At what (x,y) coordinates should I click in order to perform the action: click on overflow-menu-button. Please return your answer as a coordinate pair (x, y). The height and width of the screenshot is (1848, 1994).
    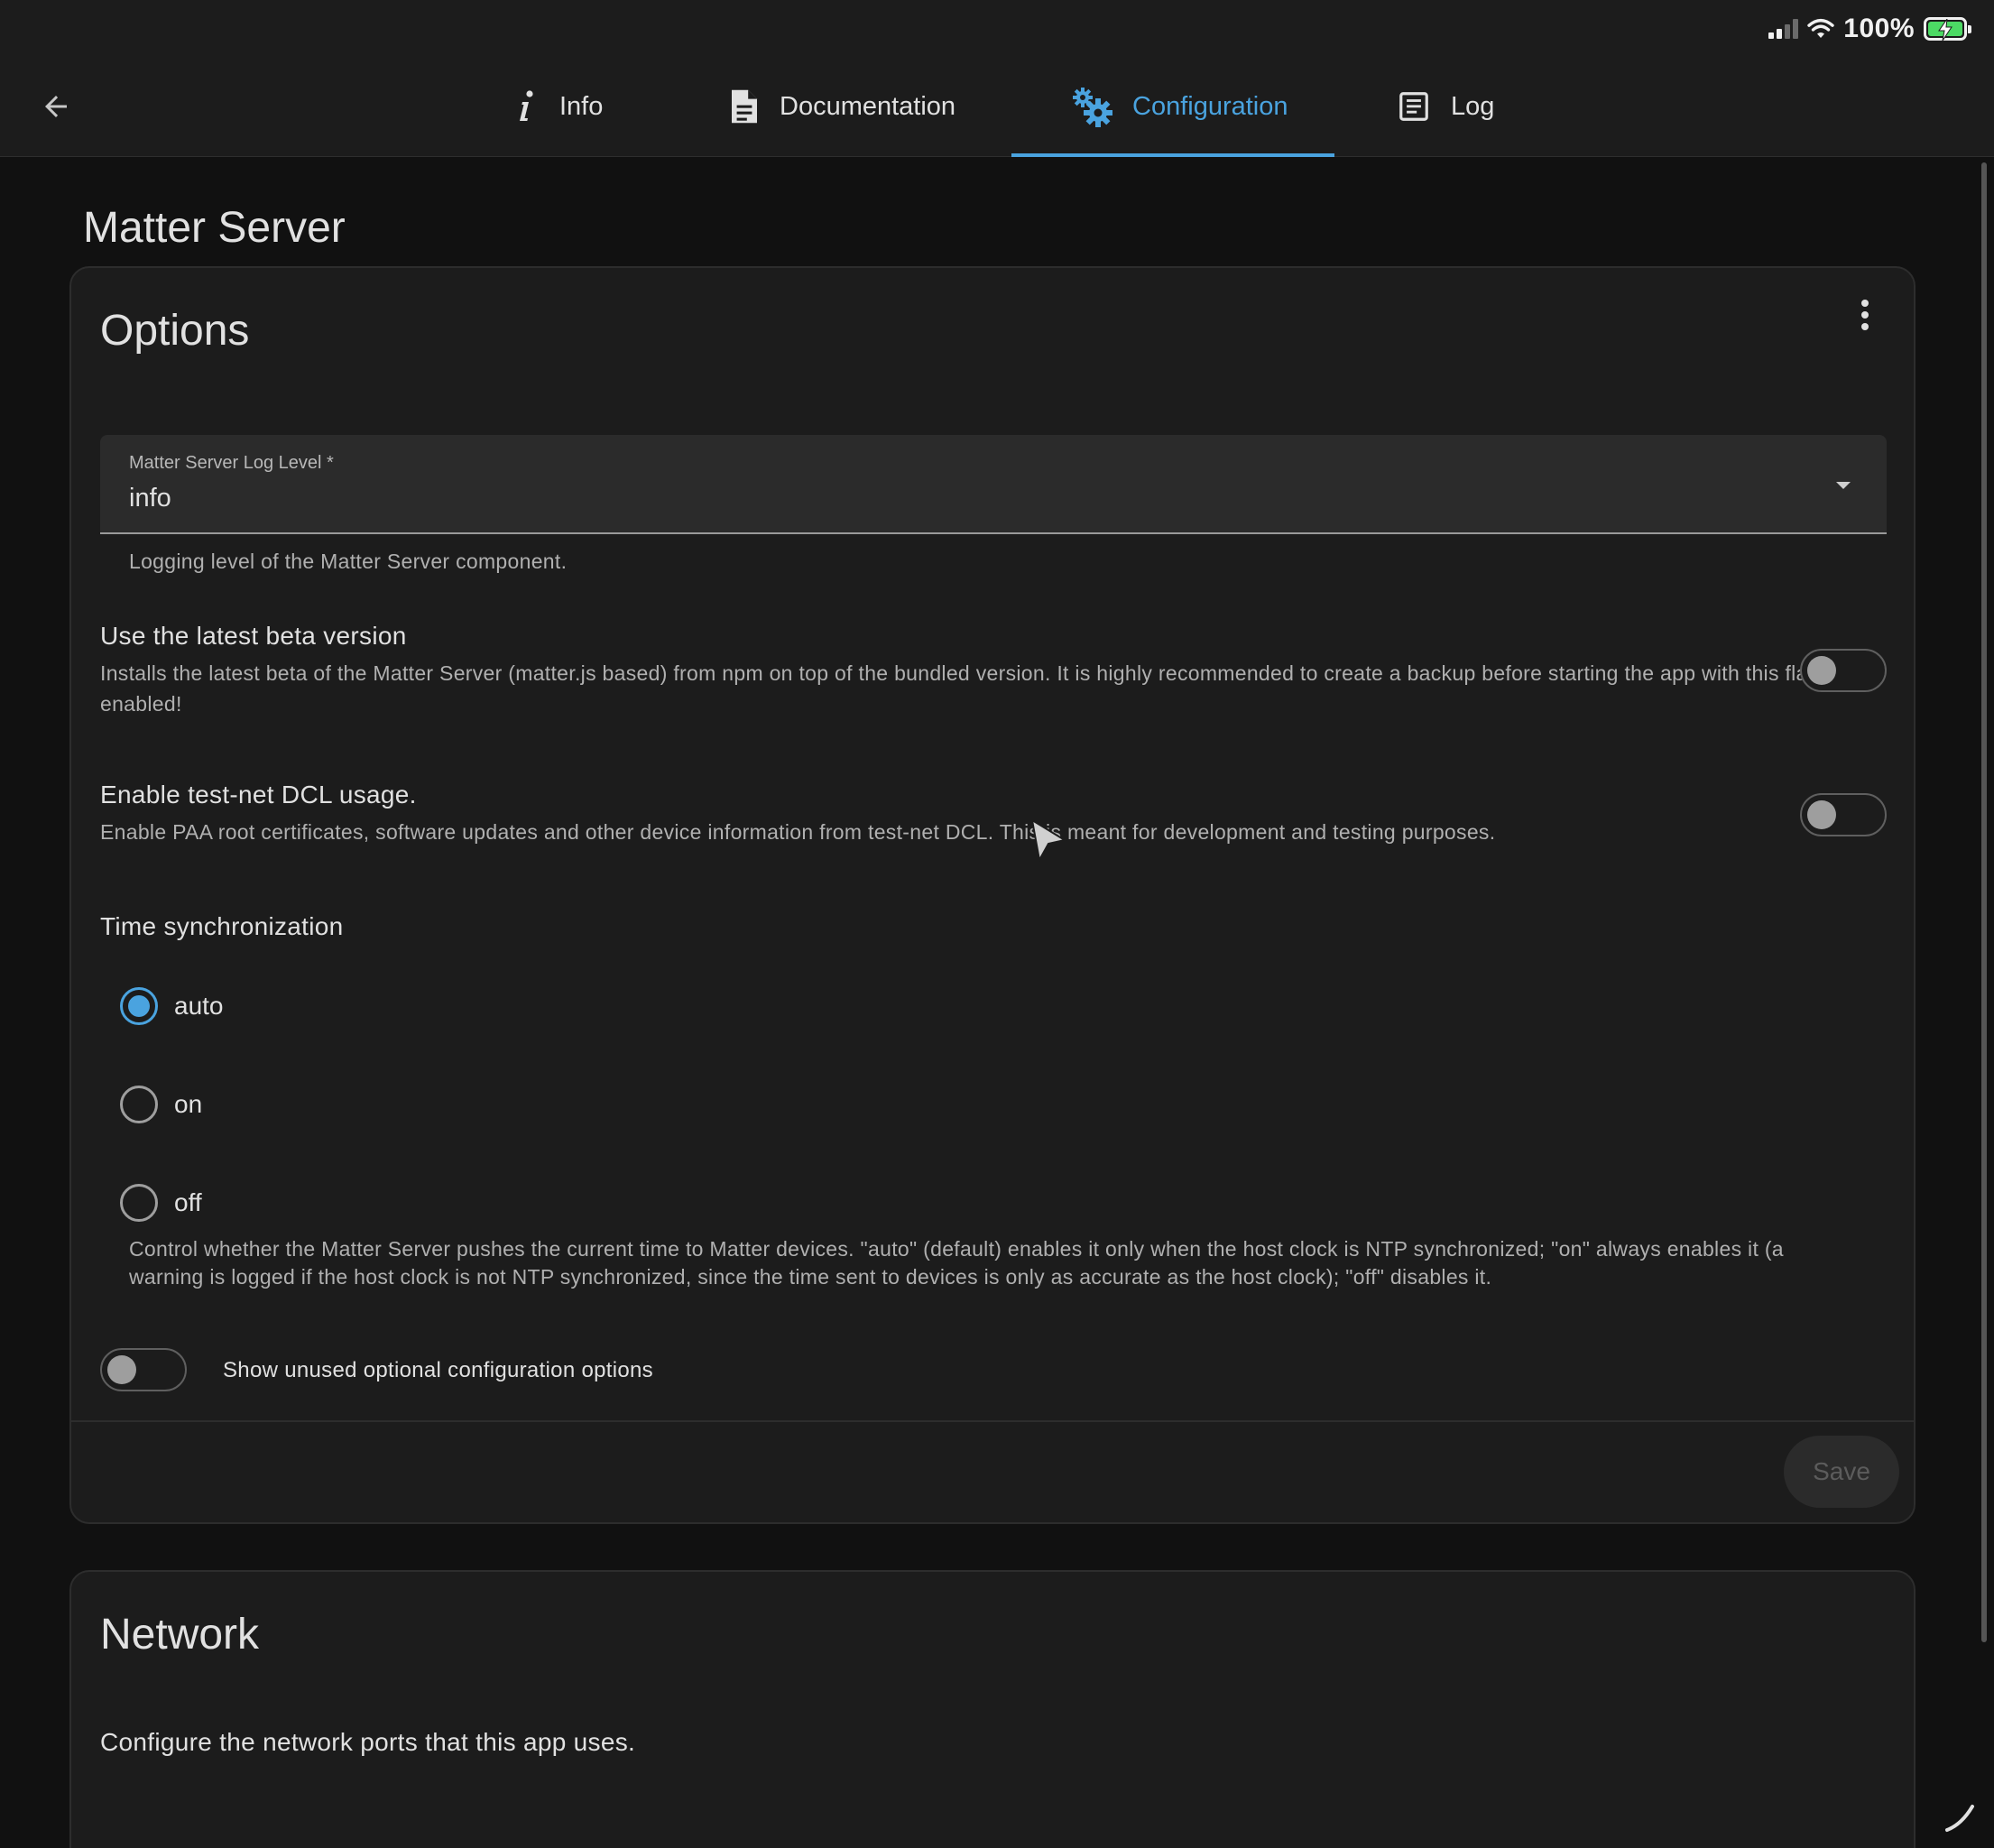
    Looking at the image, I should click on (1865, 315).